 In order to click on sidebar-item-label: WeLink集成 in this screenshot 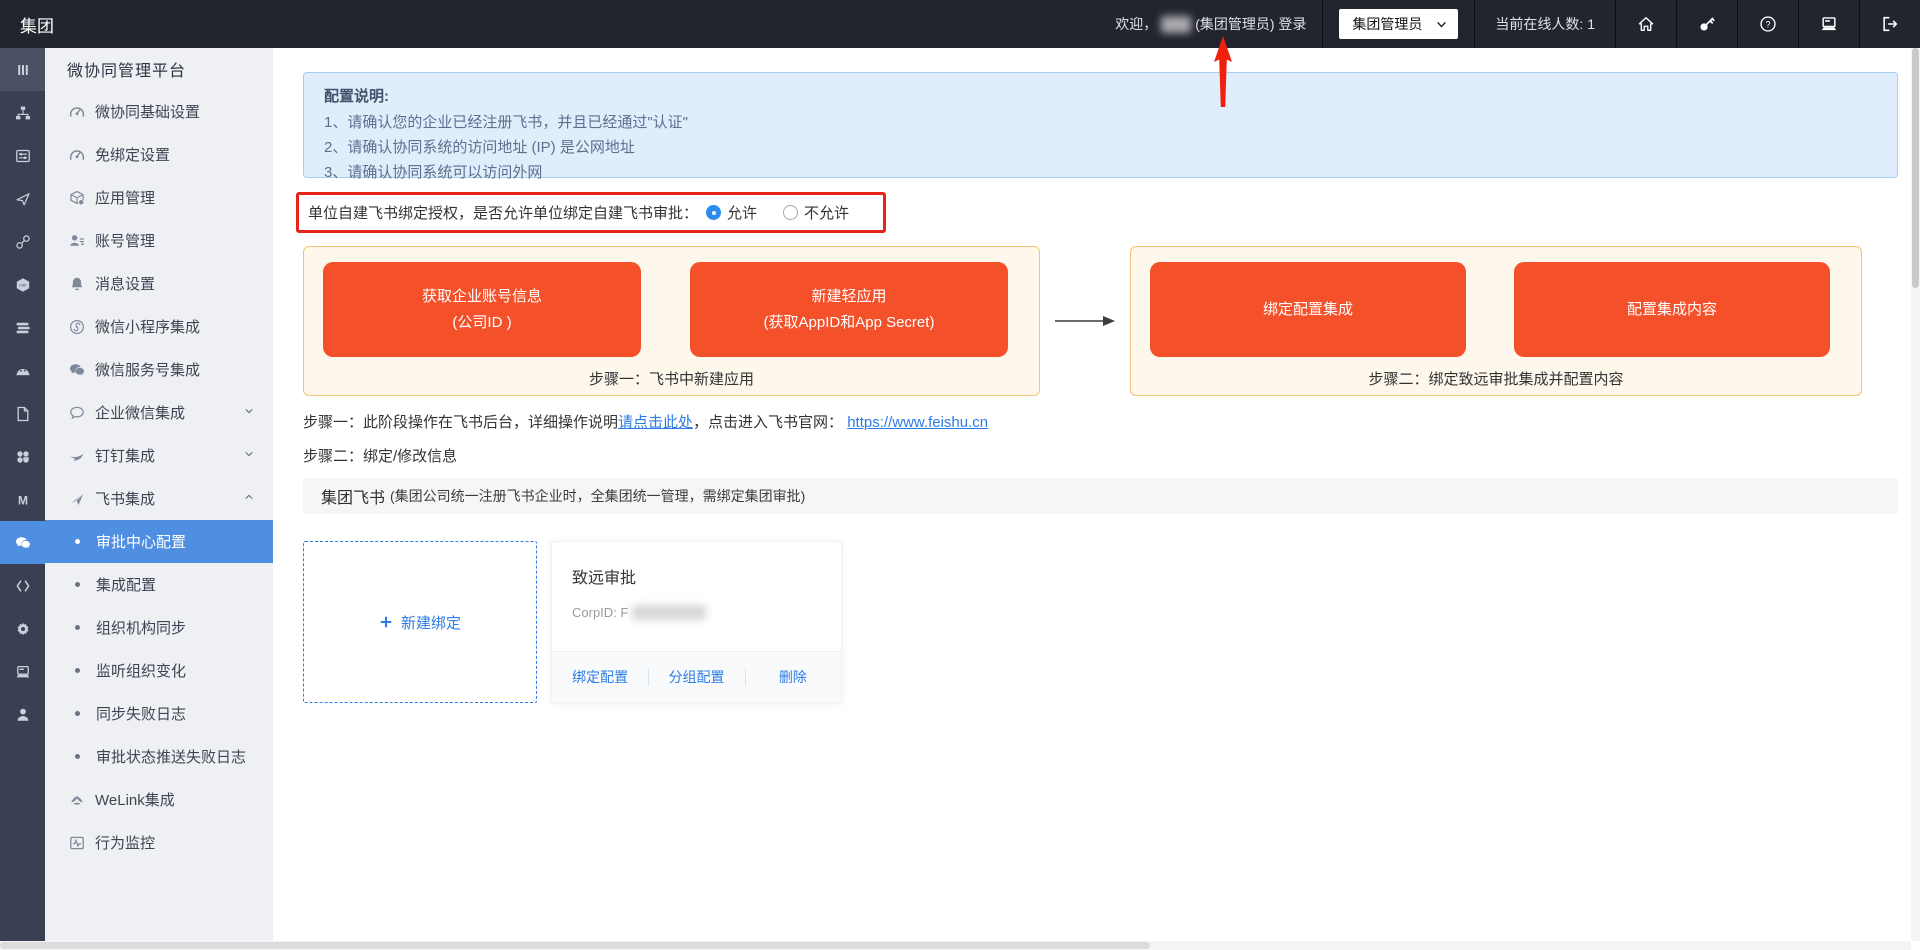, I will do `click(135, 800)`.